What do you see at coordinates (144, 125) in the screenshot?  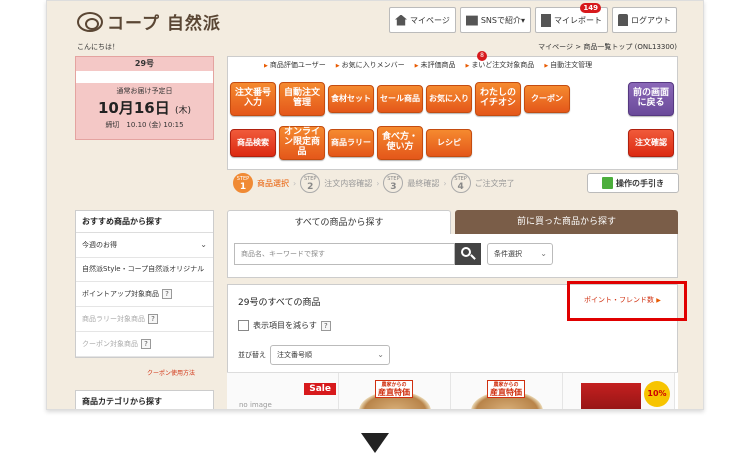 I see `order-deadline: 締切 10.10 (金) 10:15` at bounding box center [144, 125].